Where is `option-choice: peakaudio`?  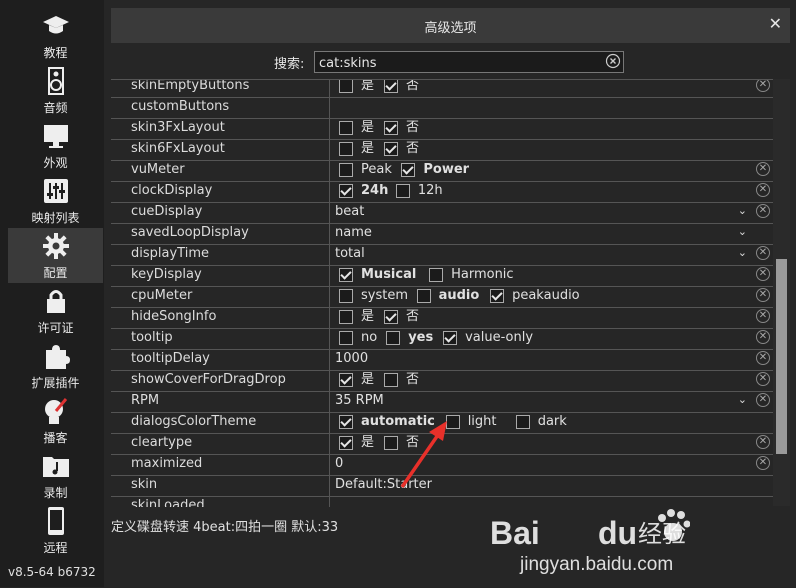 option-choice: peakaudio is located at coordinates (535, 296).